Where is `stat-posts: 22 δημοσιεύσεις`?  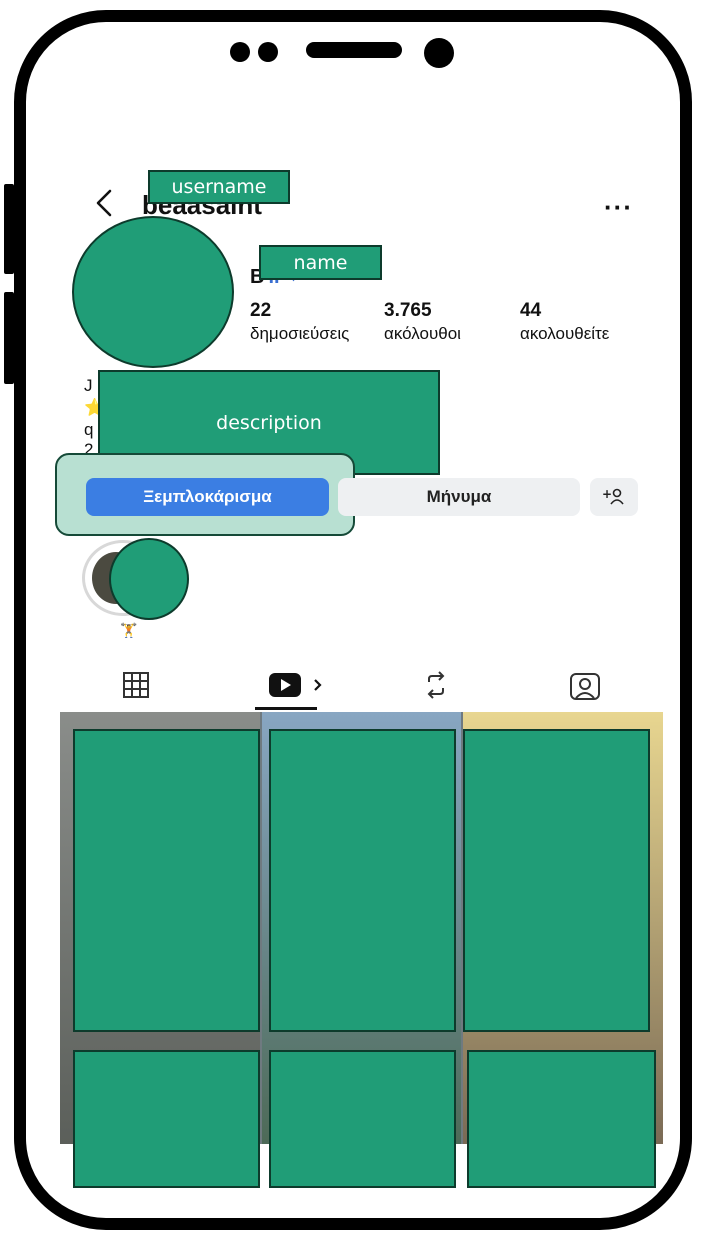 stat-posts: 22 δημοσιεύσεις is located at coordinates (299, 322).